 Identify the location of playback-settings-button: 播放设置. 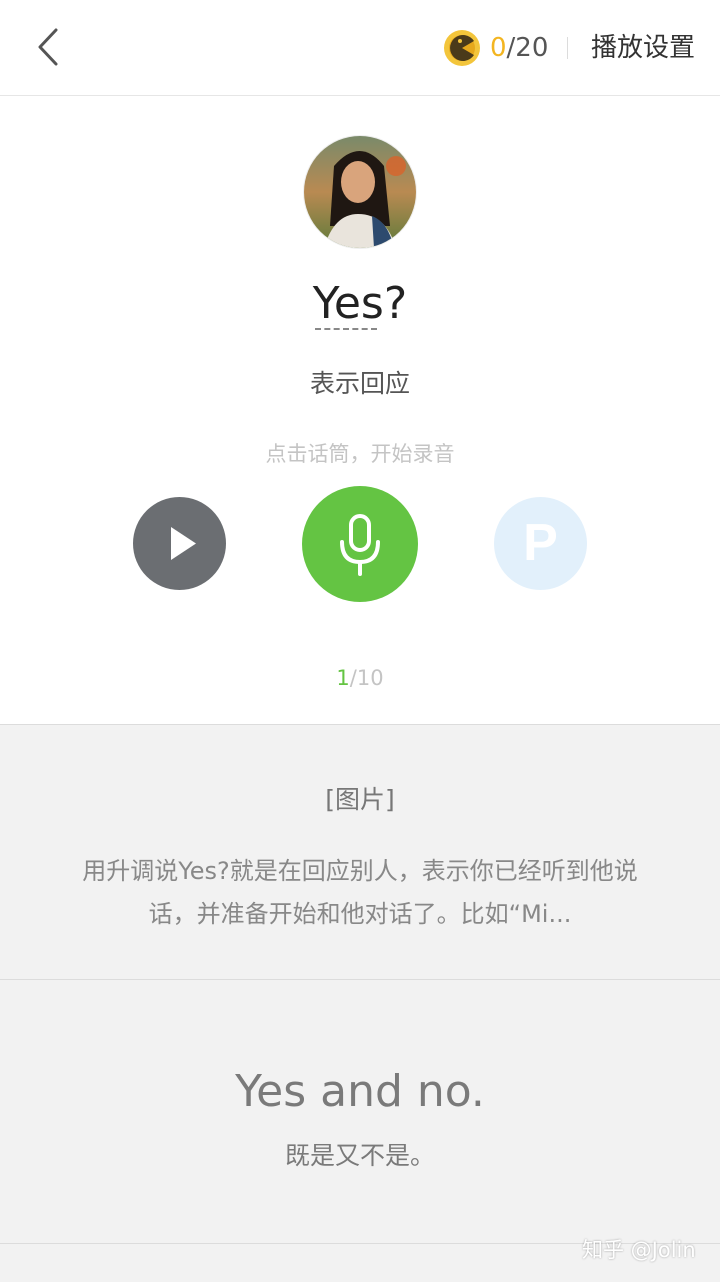
(643, 48).